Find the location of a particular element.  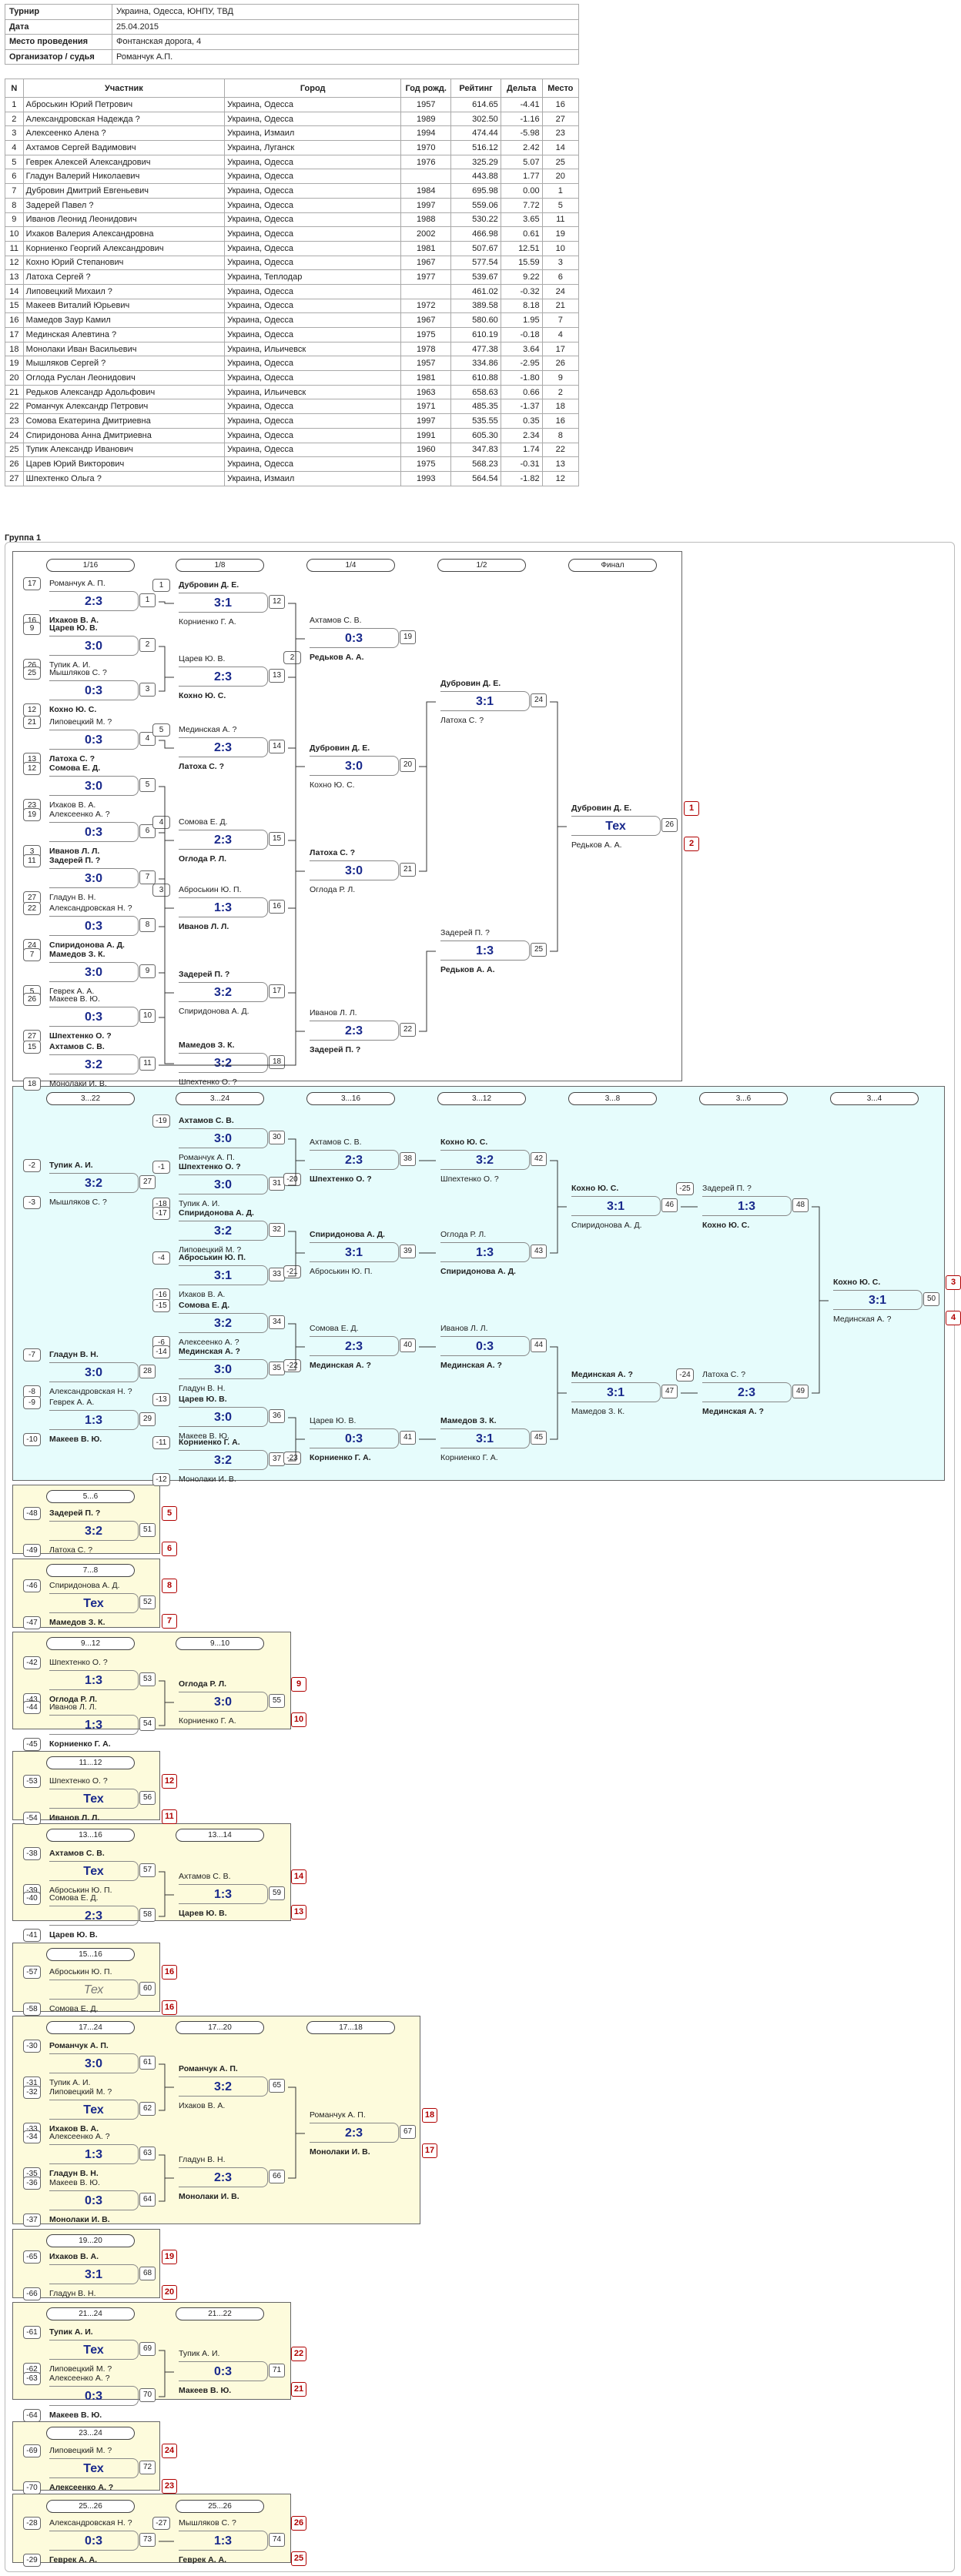

match: Оглода Р. Л. 1:3 Спиридонова А. Д. 43 is located at coordinates (494, 1253).